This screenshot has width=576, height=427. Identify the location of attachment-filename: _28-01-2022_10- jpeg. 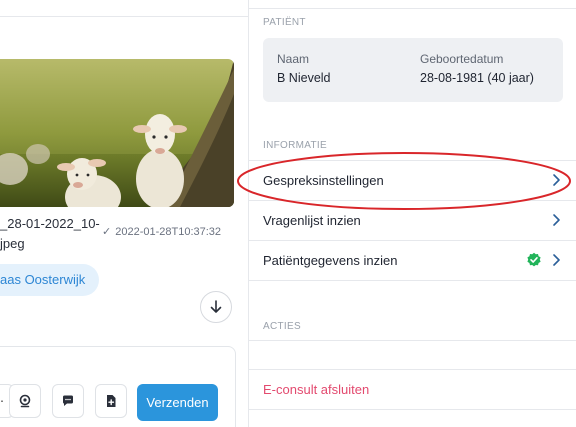
(50, 234).